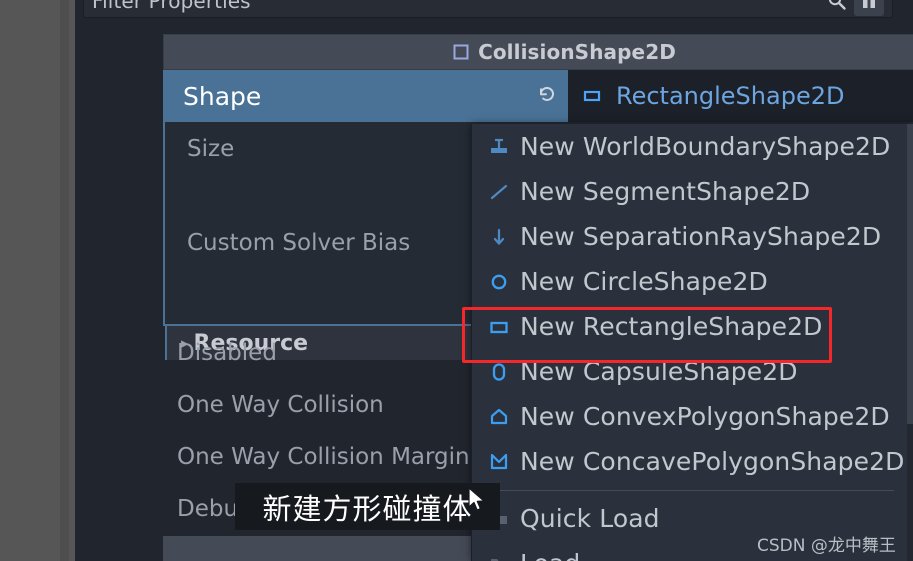 This screenshot has height=561, width=913. What do you see at coordinates (547, 96) in the screenshot?
I see `revert-icon` at bounding box center [547, 96].